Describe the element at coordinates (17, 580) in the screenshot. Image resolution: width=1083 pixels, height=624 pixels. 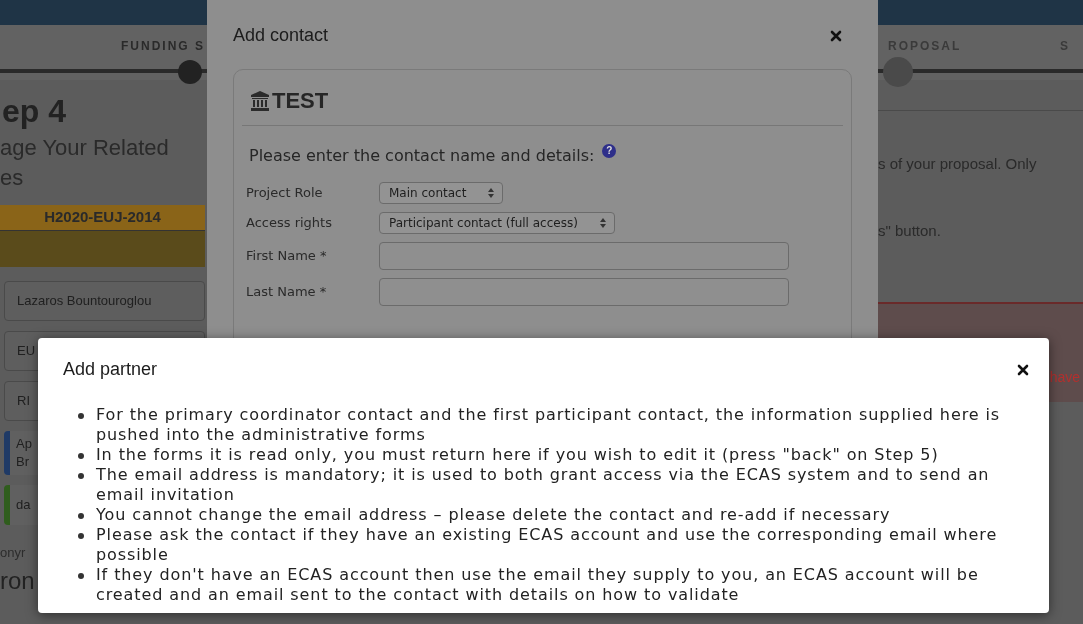
I see `acronym-value: ron` at that location.